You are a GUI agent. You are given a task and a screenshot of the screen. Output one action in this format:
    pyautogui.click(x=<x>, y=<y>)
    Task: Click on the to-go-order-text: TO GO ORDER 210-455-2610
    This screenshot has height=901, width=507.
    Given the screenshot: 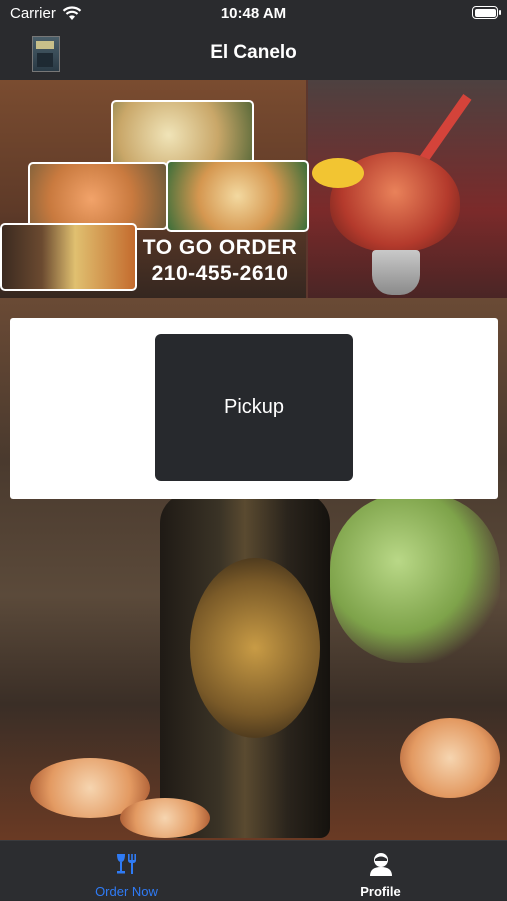 What is the action you would take?
    pyautogui.click(x=220, y=261)
    